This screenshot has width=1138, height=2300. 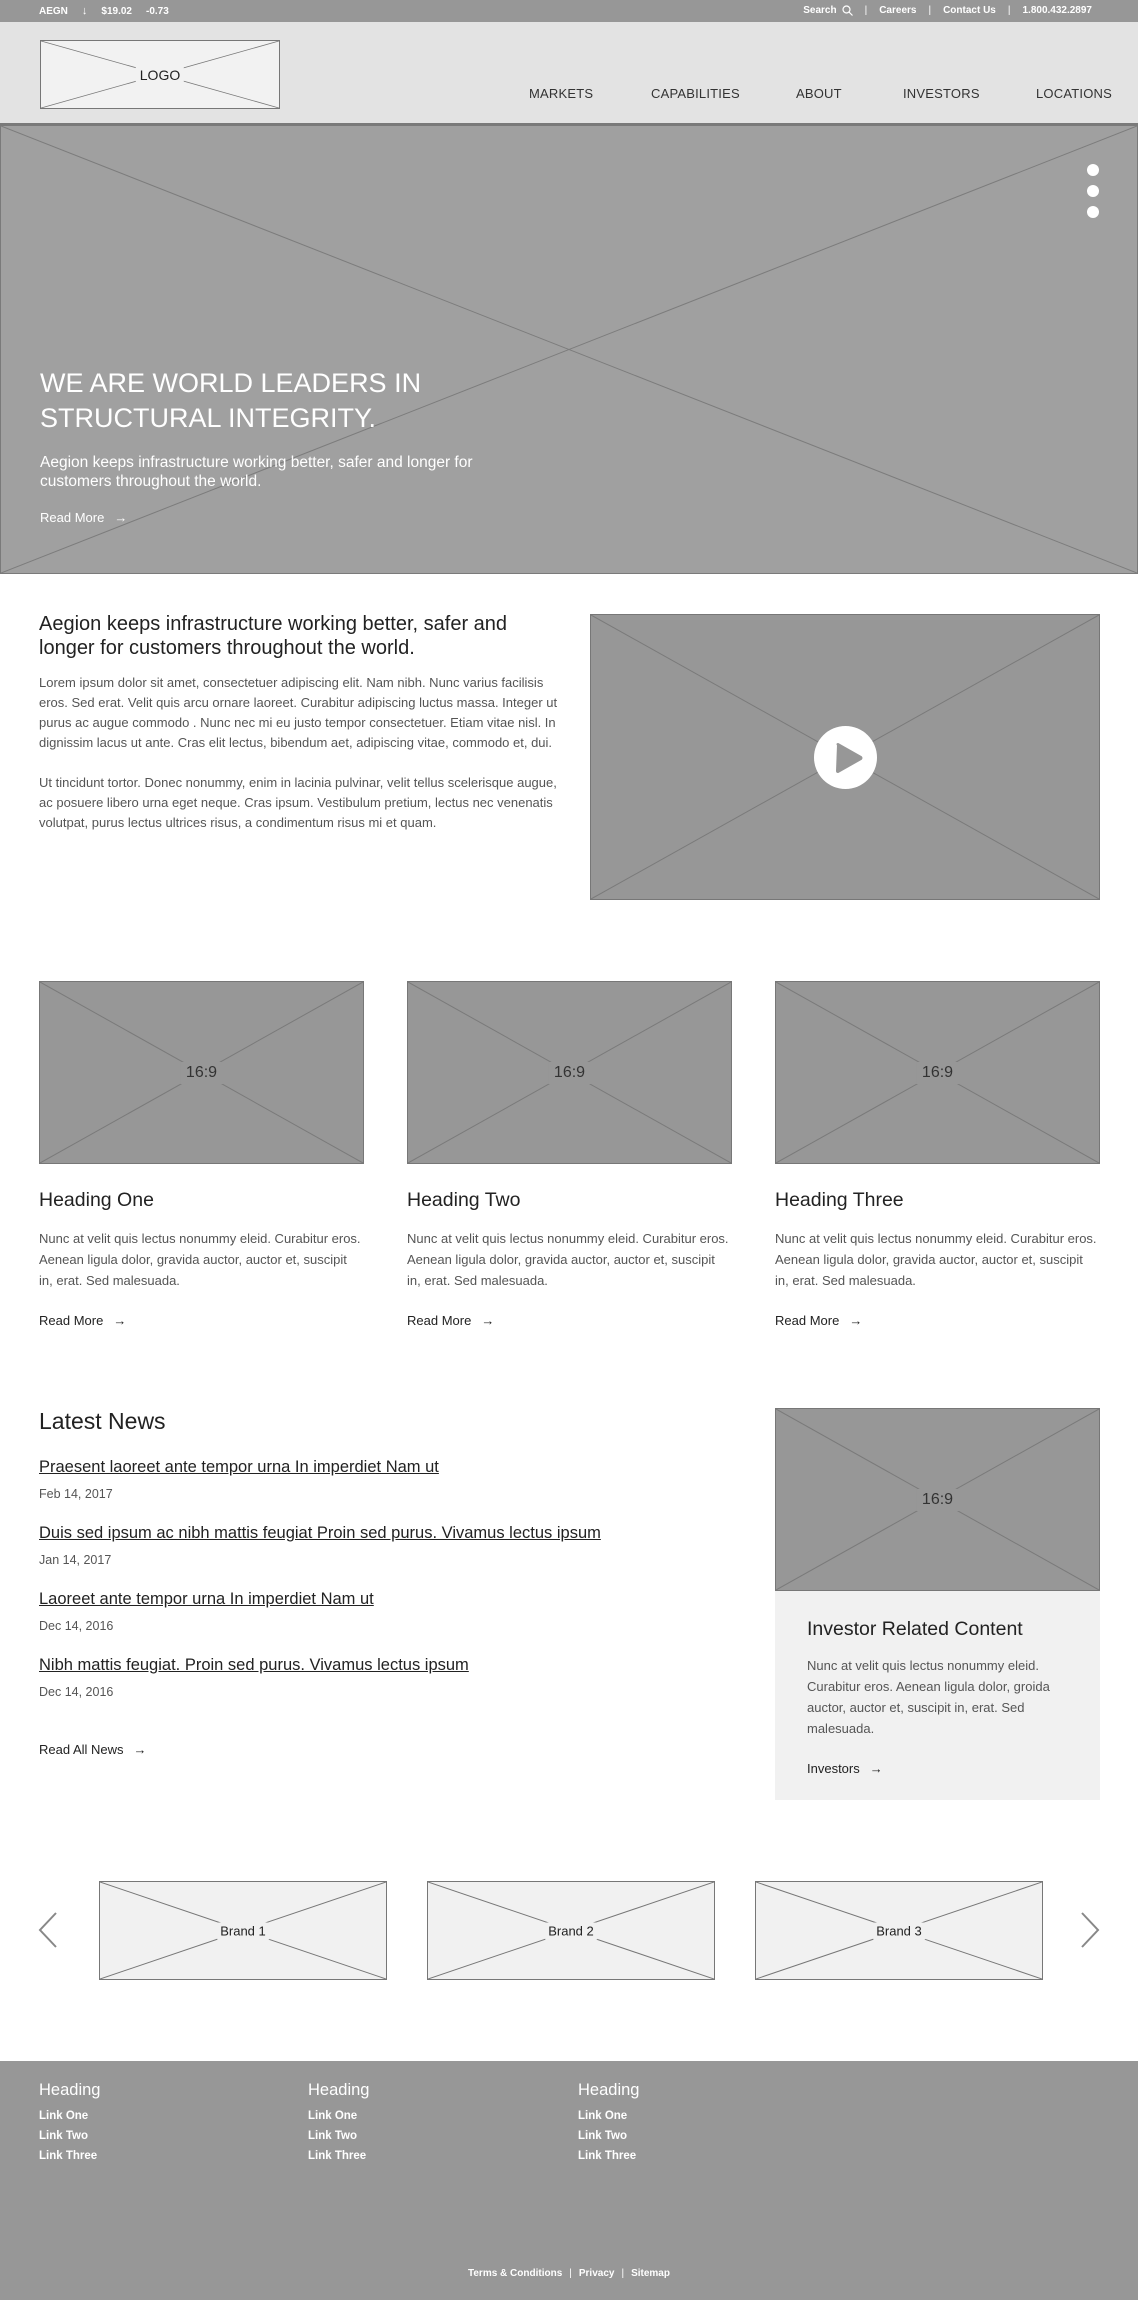 What do you see at coordinates (96, 1200) in the screenshot?
I see `card-heading: Heading One` at bounding box center [96, 1200].